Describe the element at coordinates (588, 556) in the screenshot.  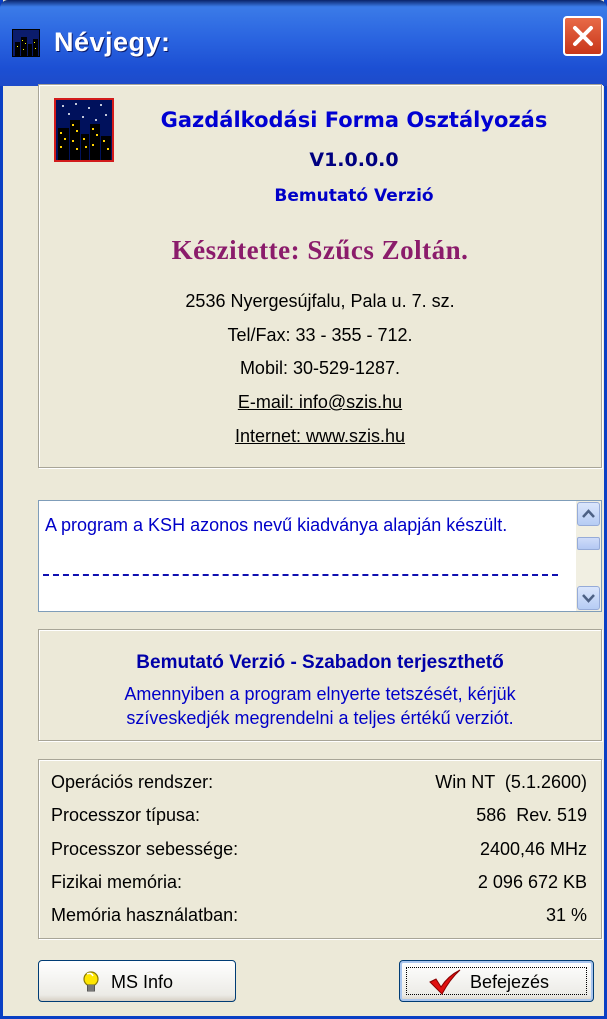
I see `vertical-scrollbar` at that location.